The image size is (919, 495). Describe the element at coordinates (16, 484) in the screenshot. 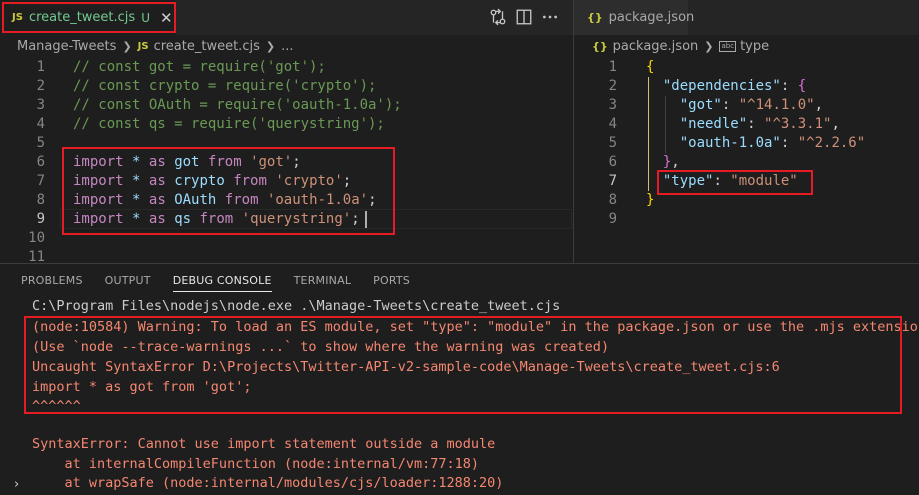

I see `chevron-right-icon: ›` at that location.